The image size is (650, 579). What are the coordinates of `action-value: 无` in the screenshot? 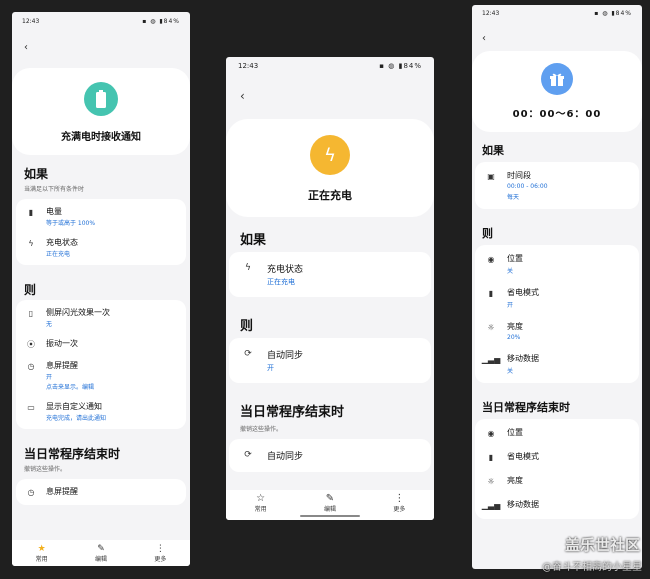 It's located at (49, 324).